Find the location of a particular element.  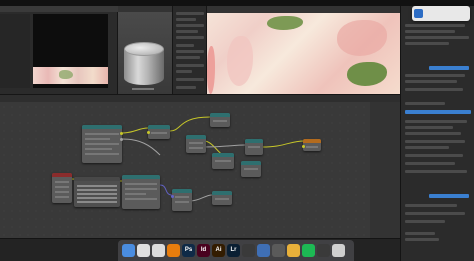

node-image-texture is located at coordinates (97, 192).